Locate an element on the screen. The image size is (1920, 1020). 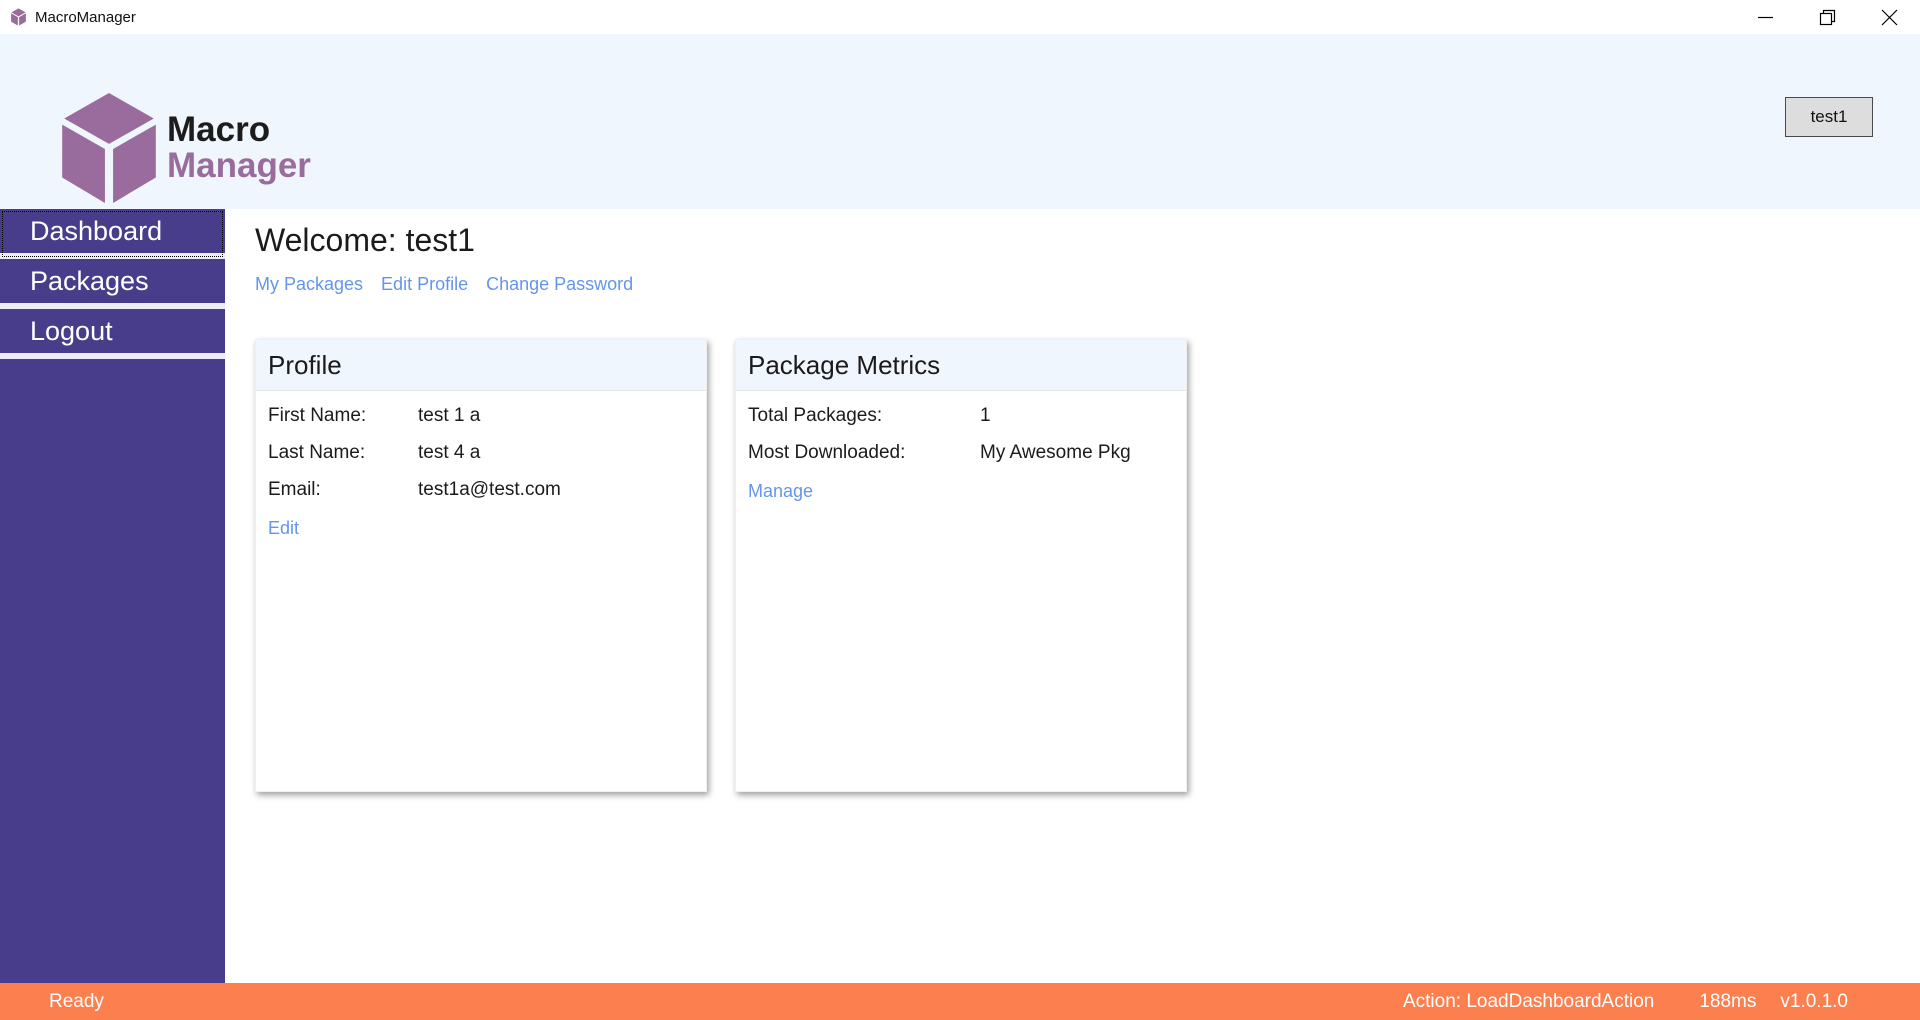
welcome-heading: Welcome: test1 is located at coordinates (365, 240).